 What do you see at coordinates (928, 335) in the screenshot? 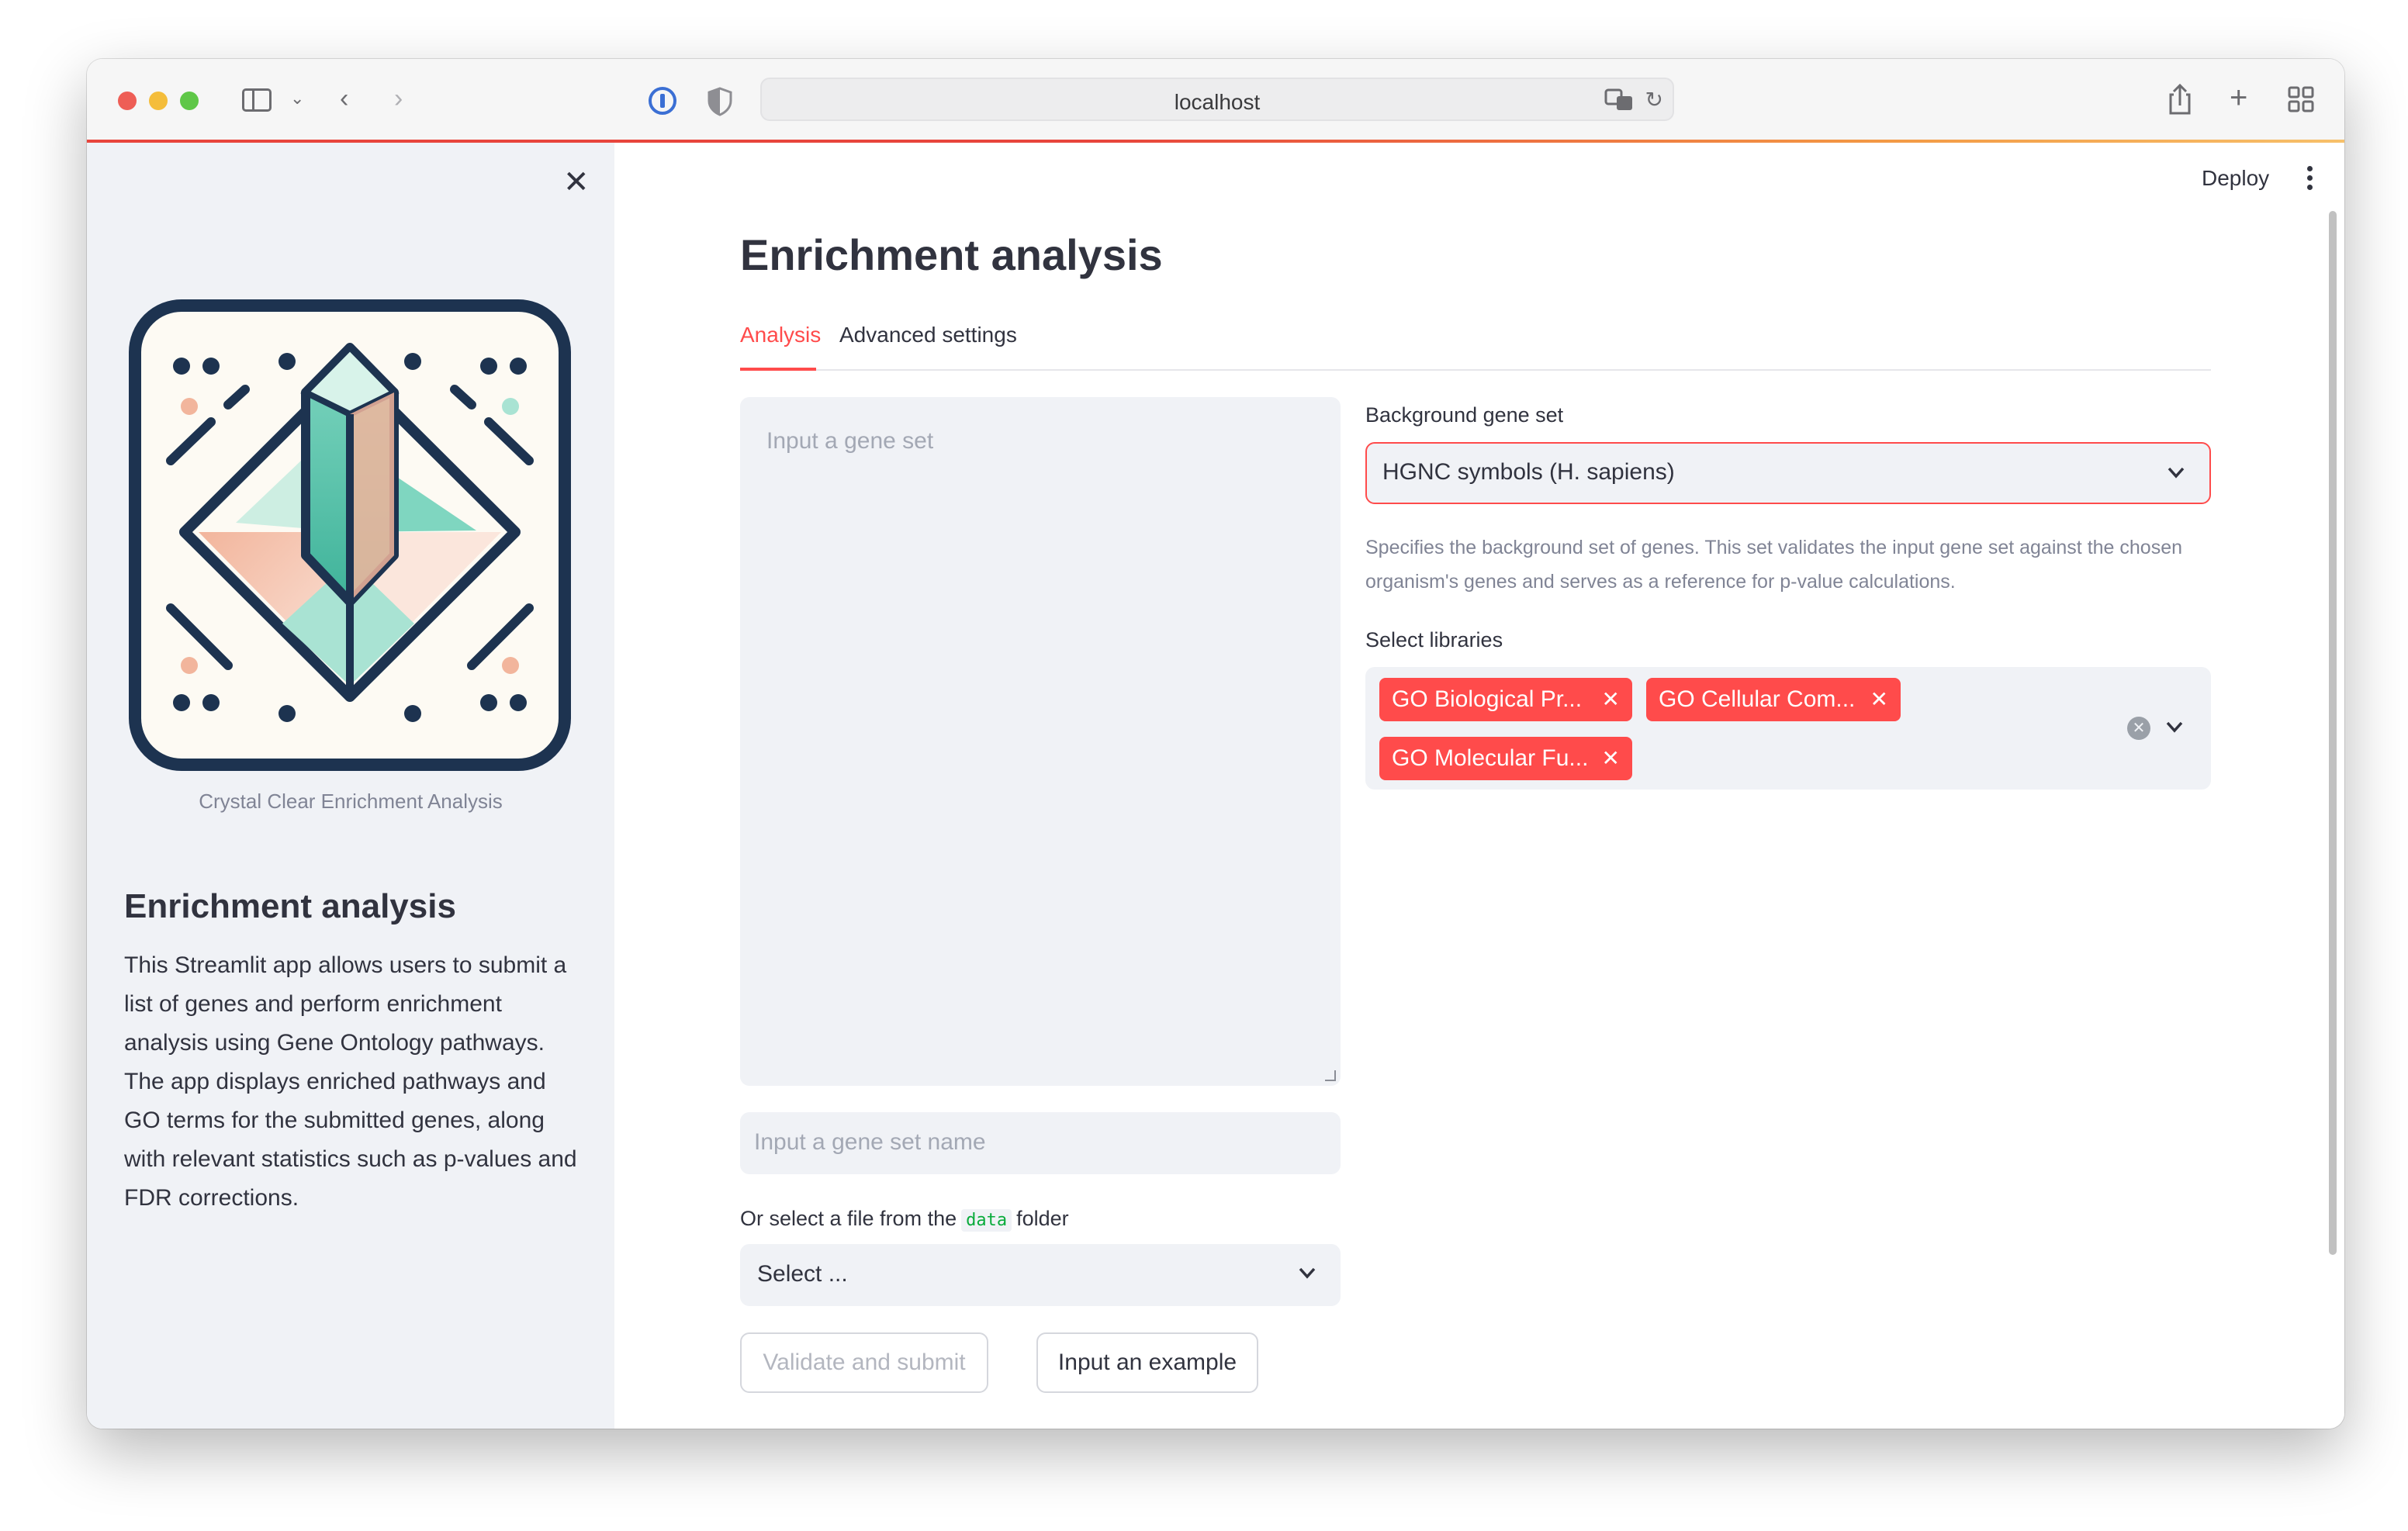
I see `tab-advanced-settings: Advanced settings` at bounding box center [928, 335].